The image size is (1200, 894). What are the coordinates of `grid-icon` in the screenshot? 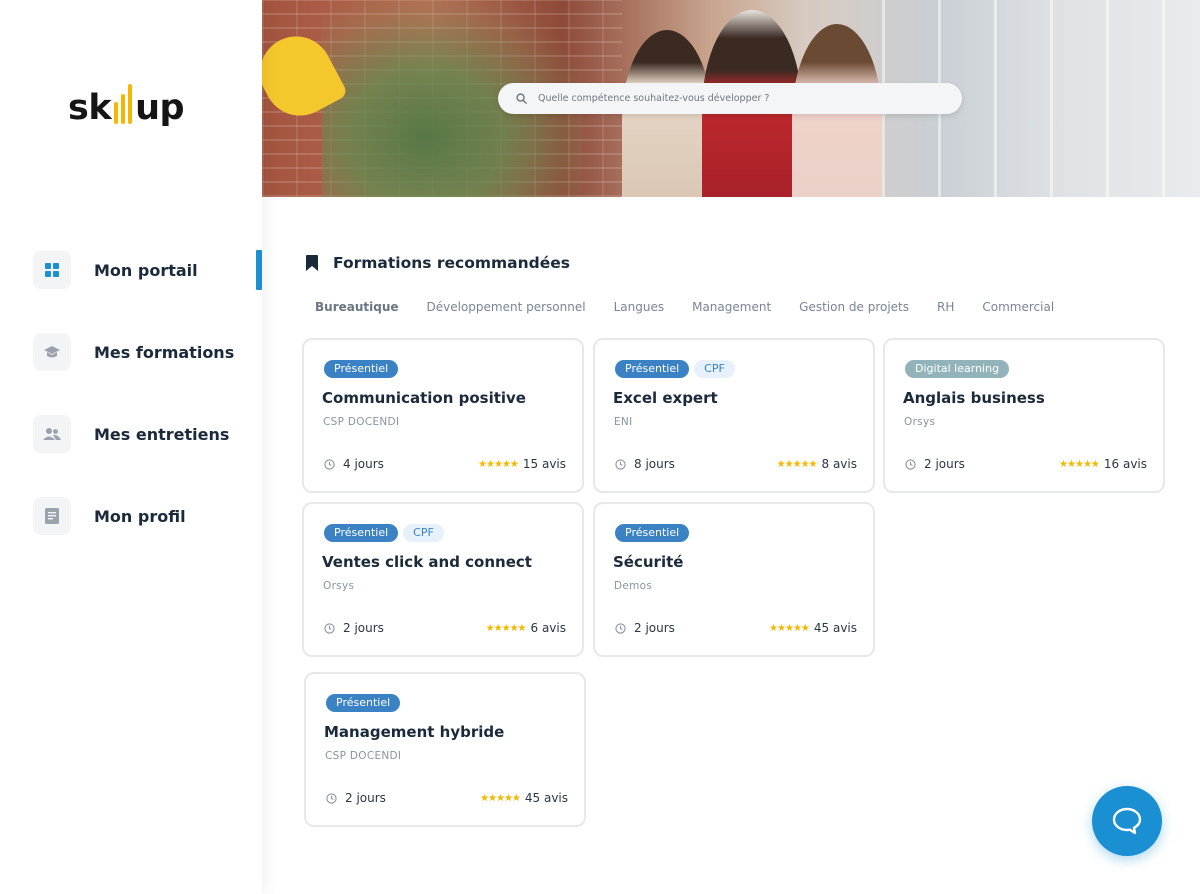 It's located at (52, 270).